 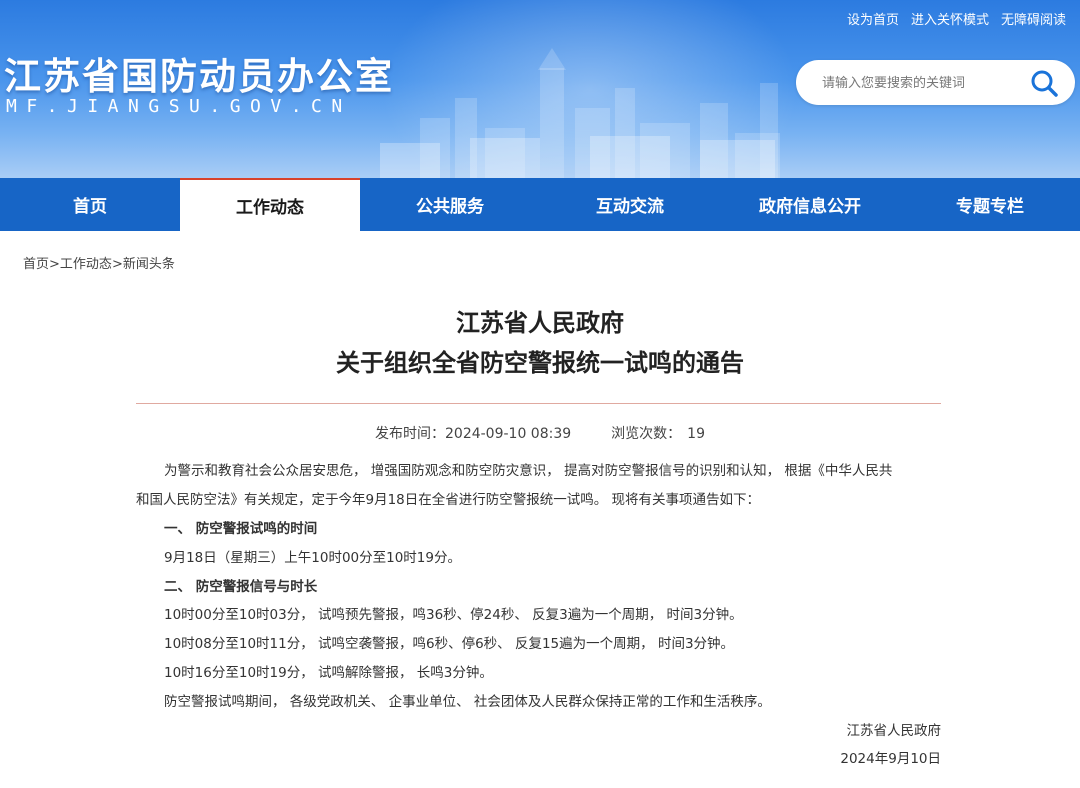 I want to click on publish-time: 2024-09-10 08:39, so click(x=508, y=434).